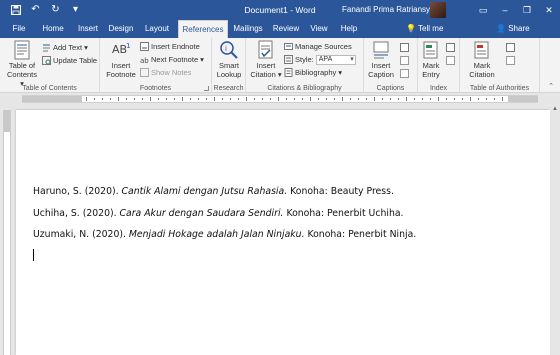 This screenshot has width=560, height=355. What do you see at coordinates (68, 47) in the screenshot?
I see `add-text-label: Add Text` at bounding box center [68, 47].